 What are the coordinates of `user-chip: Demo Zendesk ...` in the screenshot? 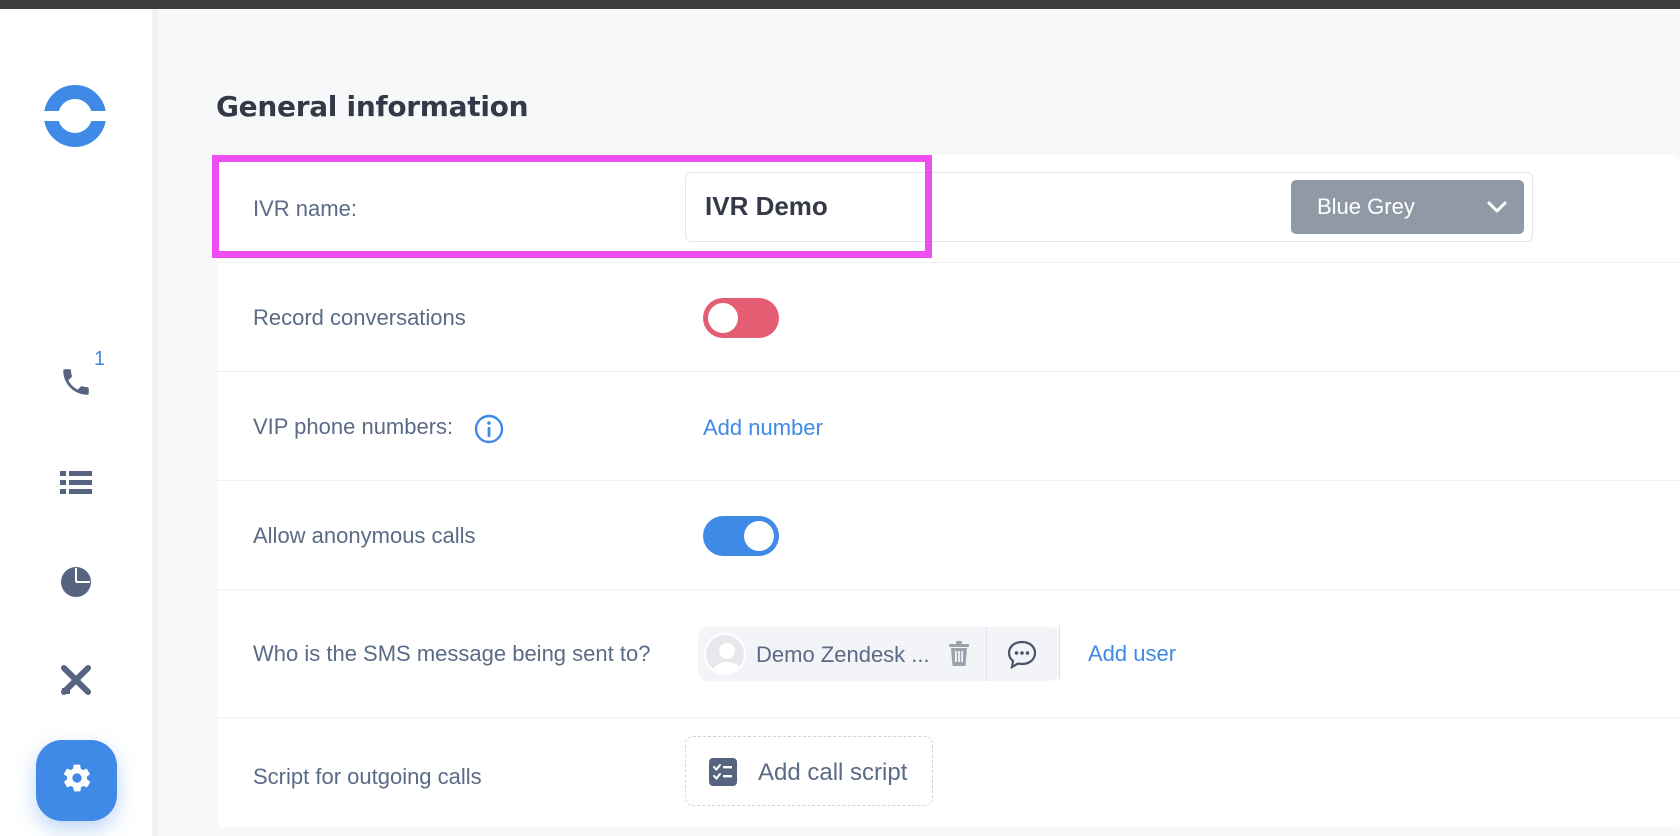 It's located at (879, 654).